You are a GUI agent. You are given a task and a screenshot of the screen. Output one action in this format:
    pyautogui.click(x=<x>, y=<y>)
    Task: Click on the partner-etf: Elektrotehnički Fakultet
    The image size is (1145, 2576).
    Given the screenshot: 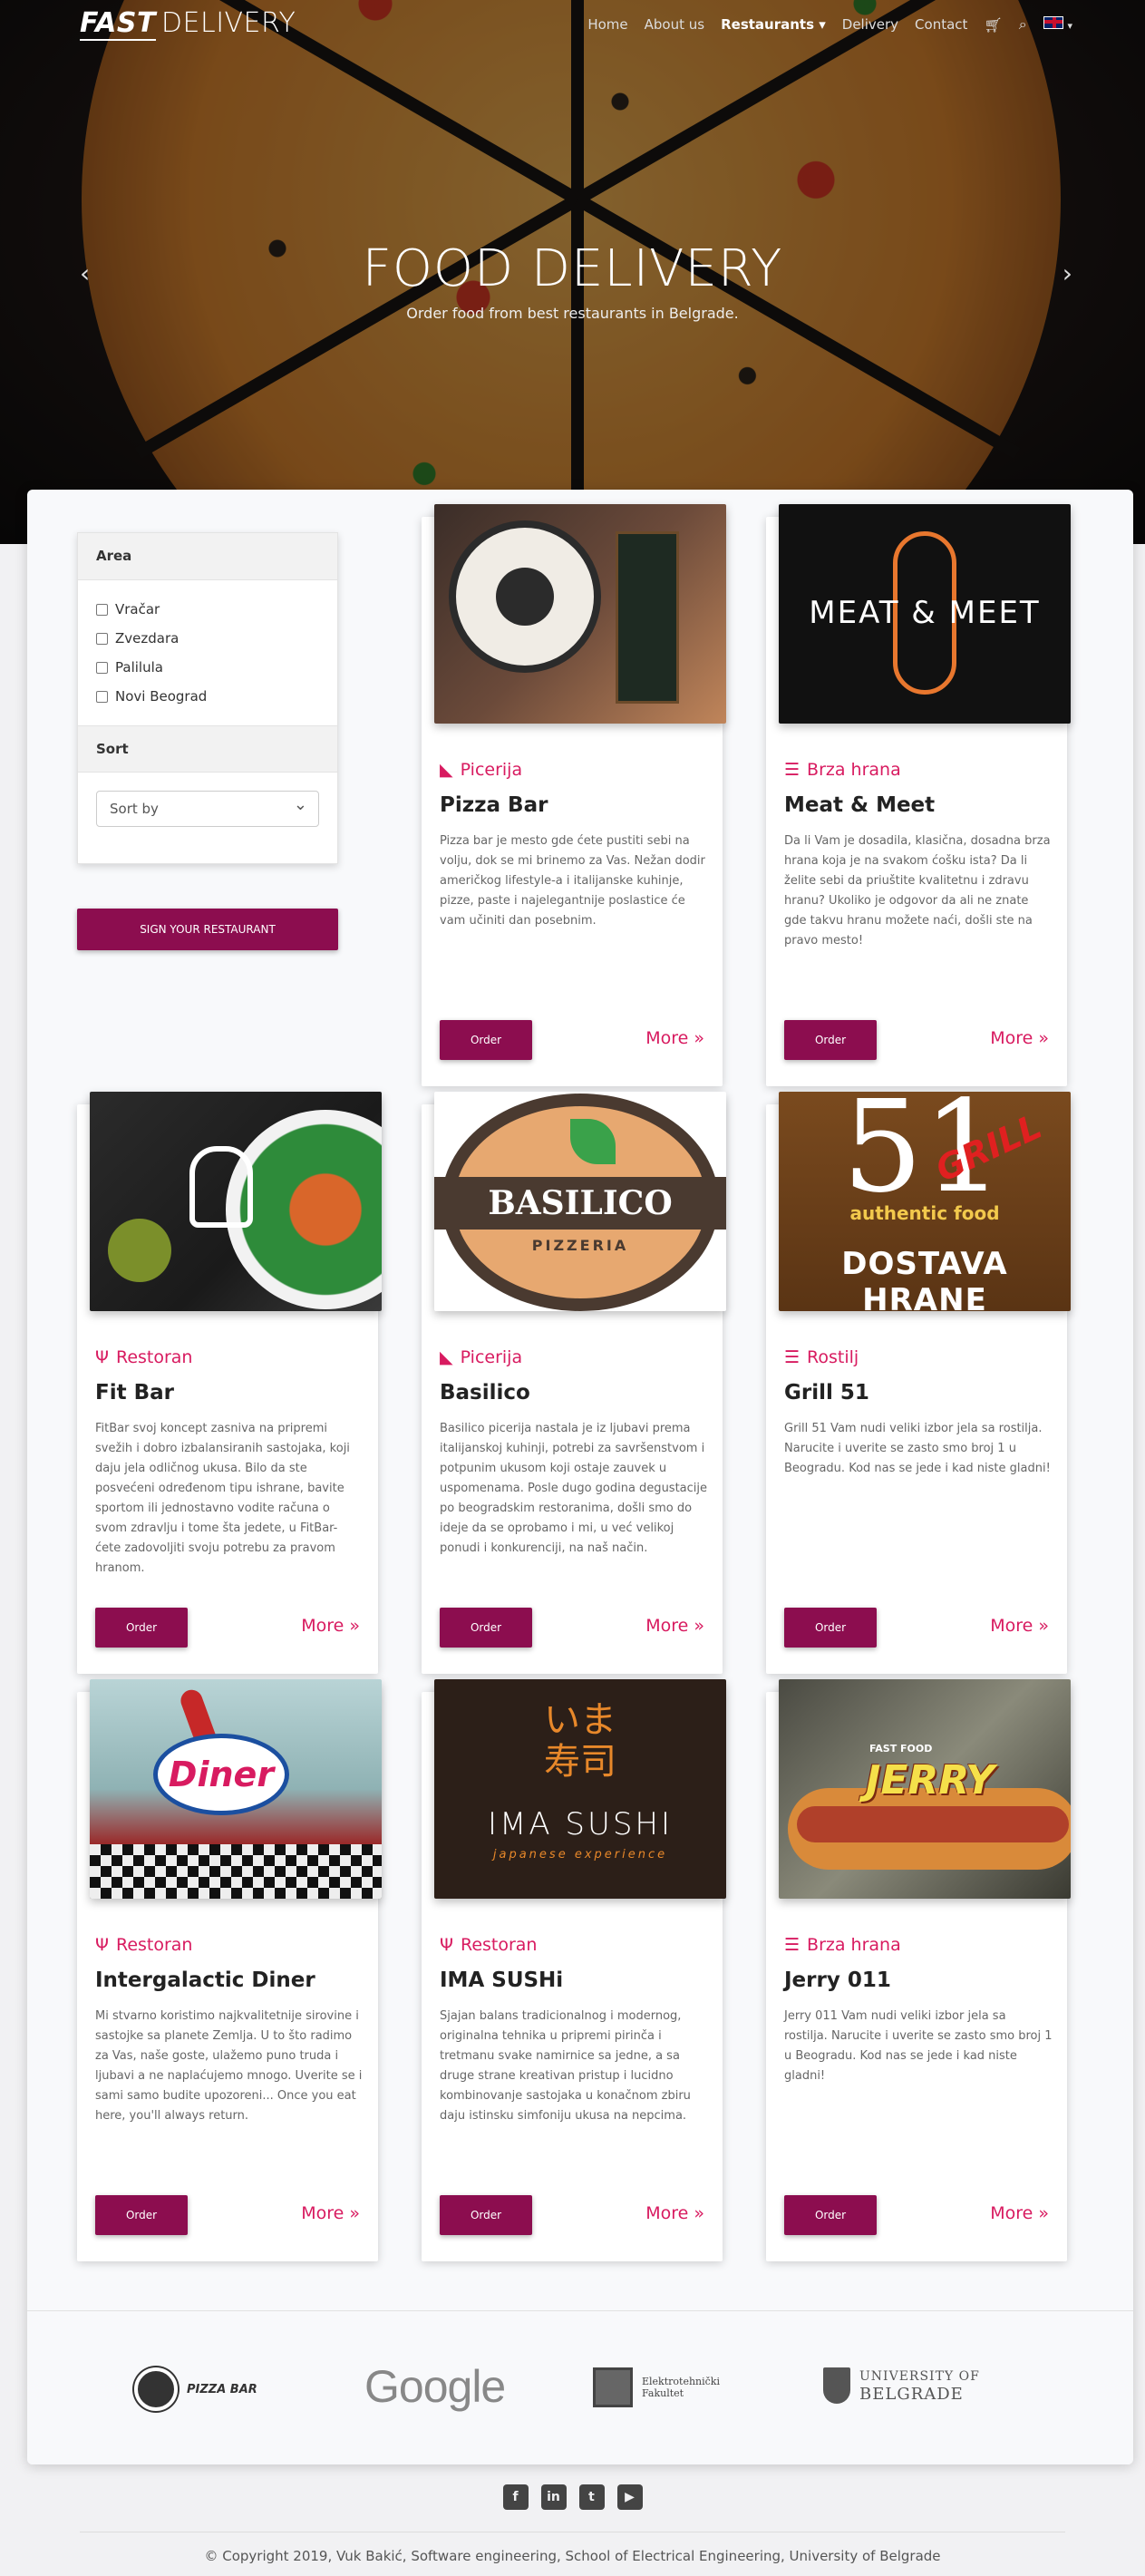 What is the action you would take?
    pyautogui.click(x=657, y=2387)
    